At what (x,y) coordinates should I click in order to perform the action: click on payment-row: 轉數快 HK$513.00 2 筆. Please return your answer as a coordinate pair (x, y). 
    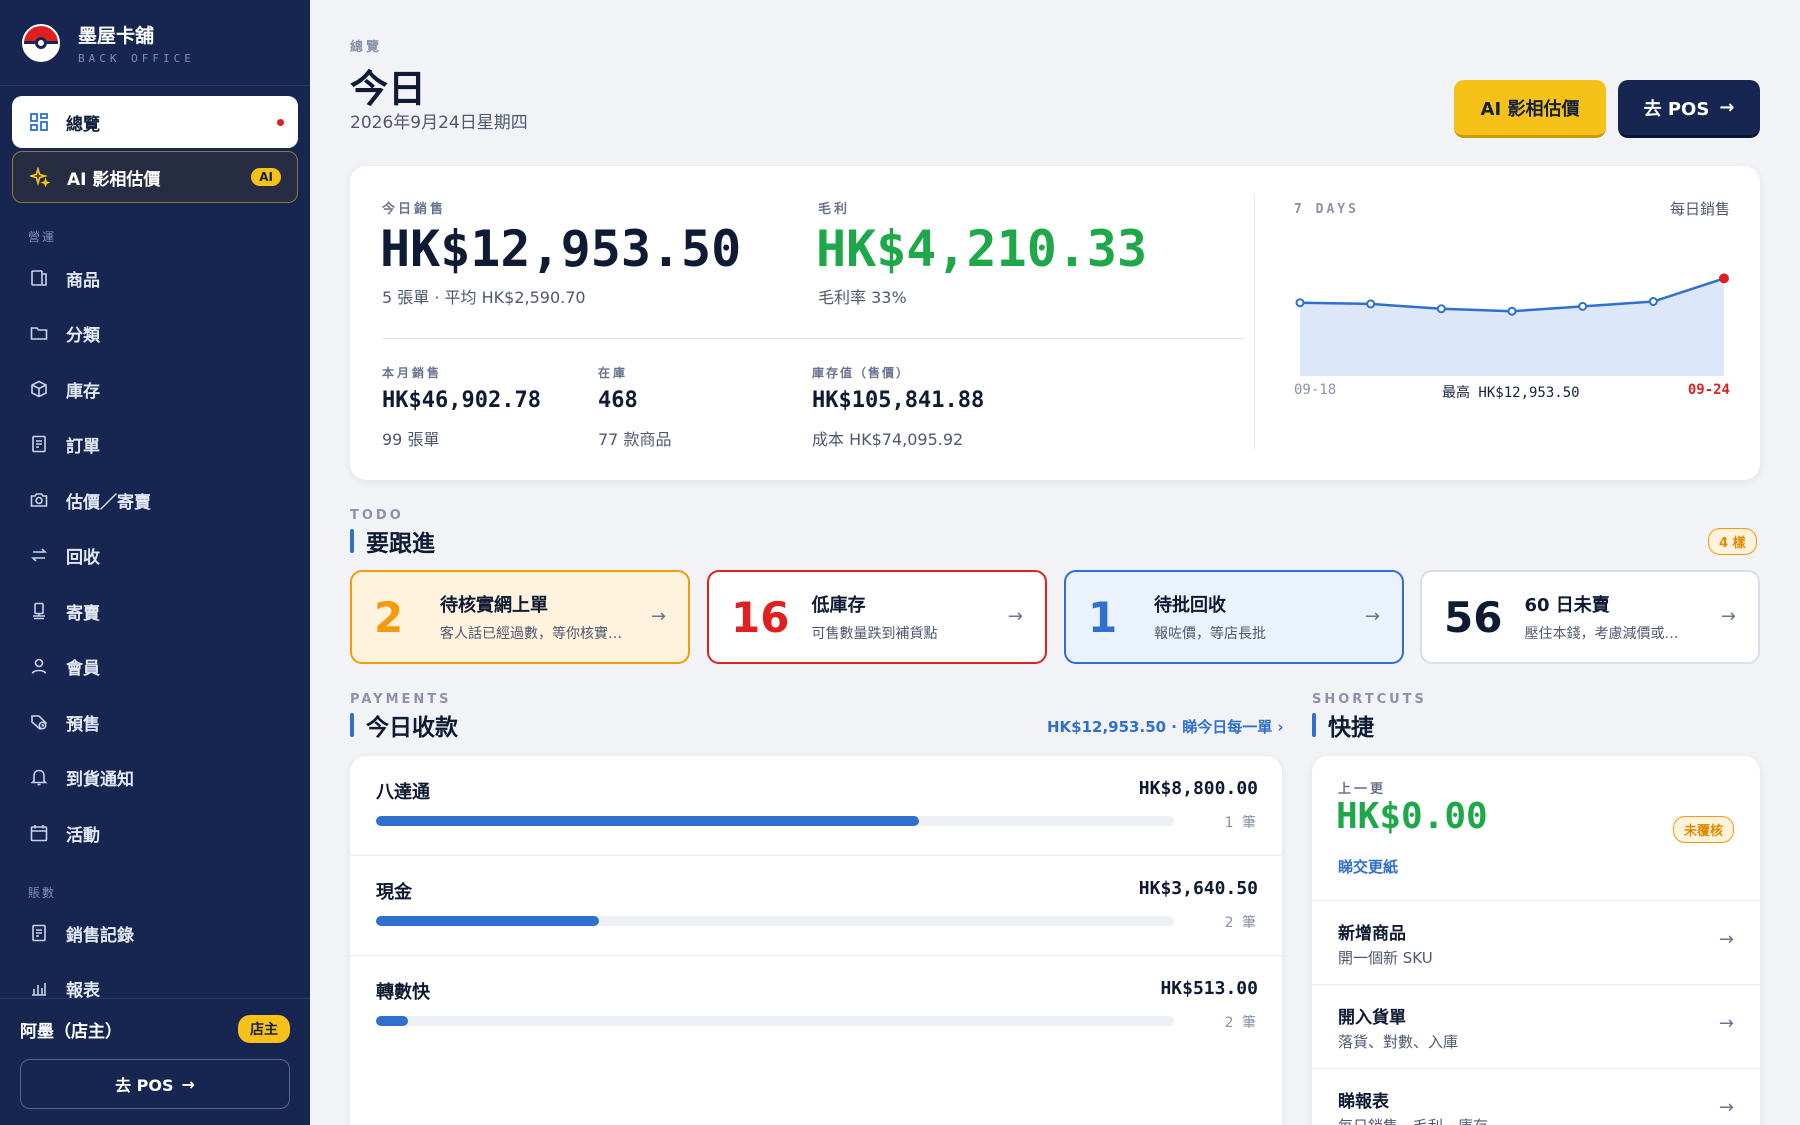
    Looking at the image, I should click on (816, 1006).